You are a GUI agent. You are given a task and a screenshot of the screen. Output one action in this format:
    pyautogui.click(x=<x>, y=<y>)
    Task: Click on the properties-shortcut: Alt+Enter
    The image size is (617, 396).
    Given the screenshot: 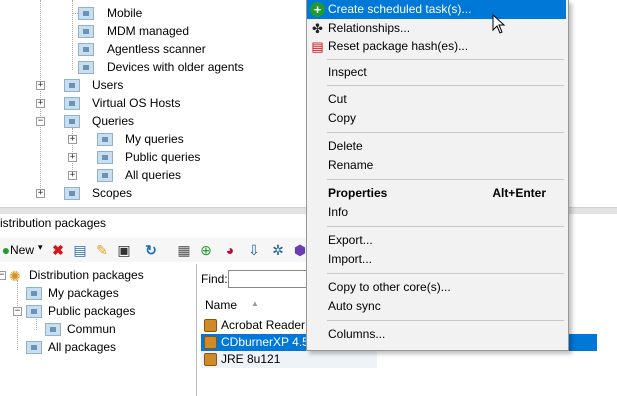 What is the action you would take?
    pyautogui.click(x=519, y=193)
    